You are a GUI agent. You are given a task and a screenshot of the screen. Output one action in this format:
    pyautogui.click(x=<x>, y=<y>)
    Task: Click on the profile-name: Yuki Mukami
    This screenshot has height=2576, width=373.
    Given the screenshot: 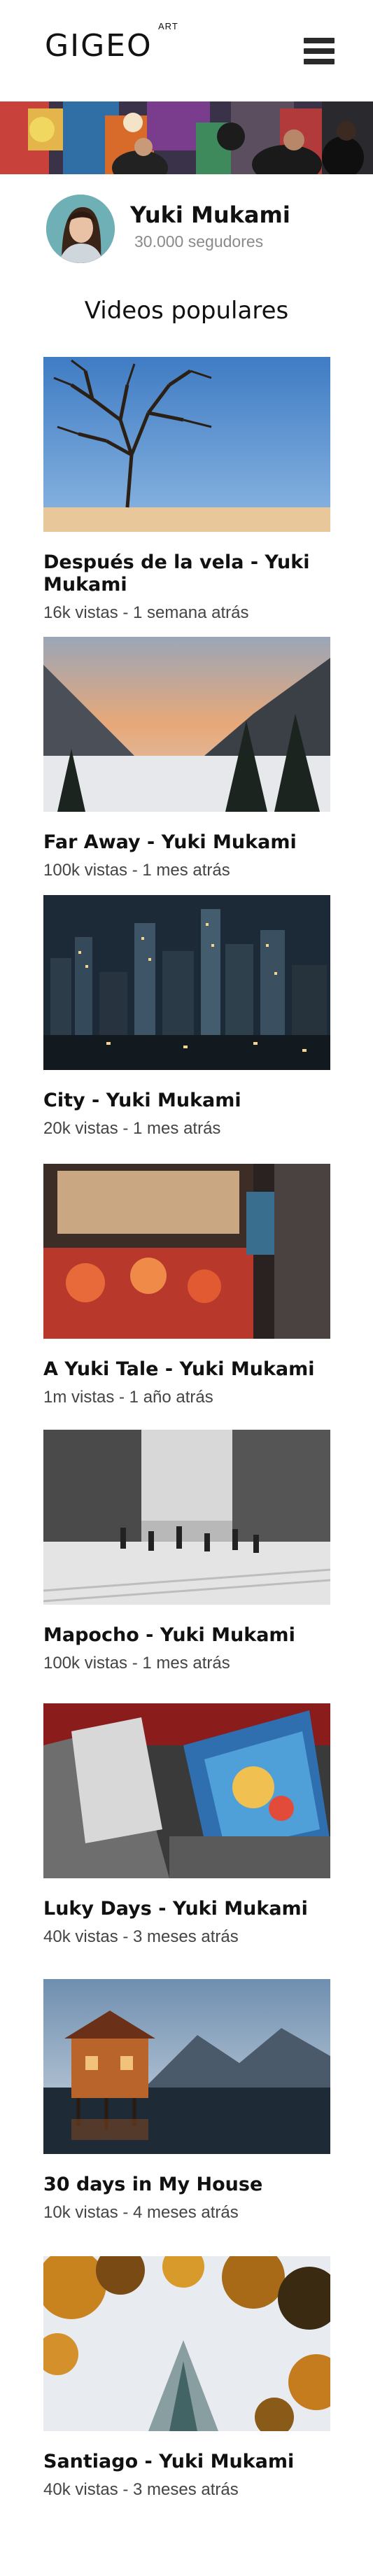 What is the action you would take?
    pyautogui.click(x=210, y=215)
    